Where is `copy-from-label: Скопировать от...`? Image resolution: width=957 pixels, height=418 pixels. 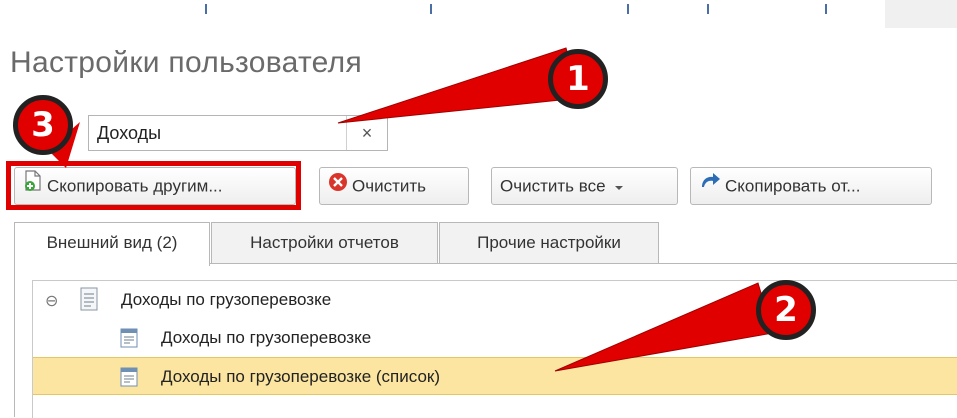 copy-from-label: Скопировать от... is located at coordinates (793, 186).